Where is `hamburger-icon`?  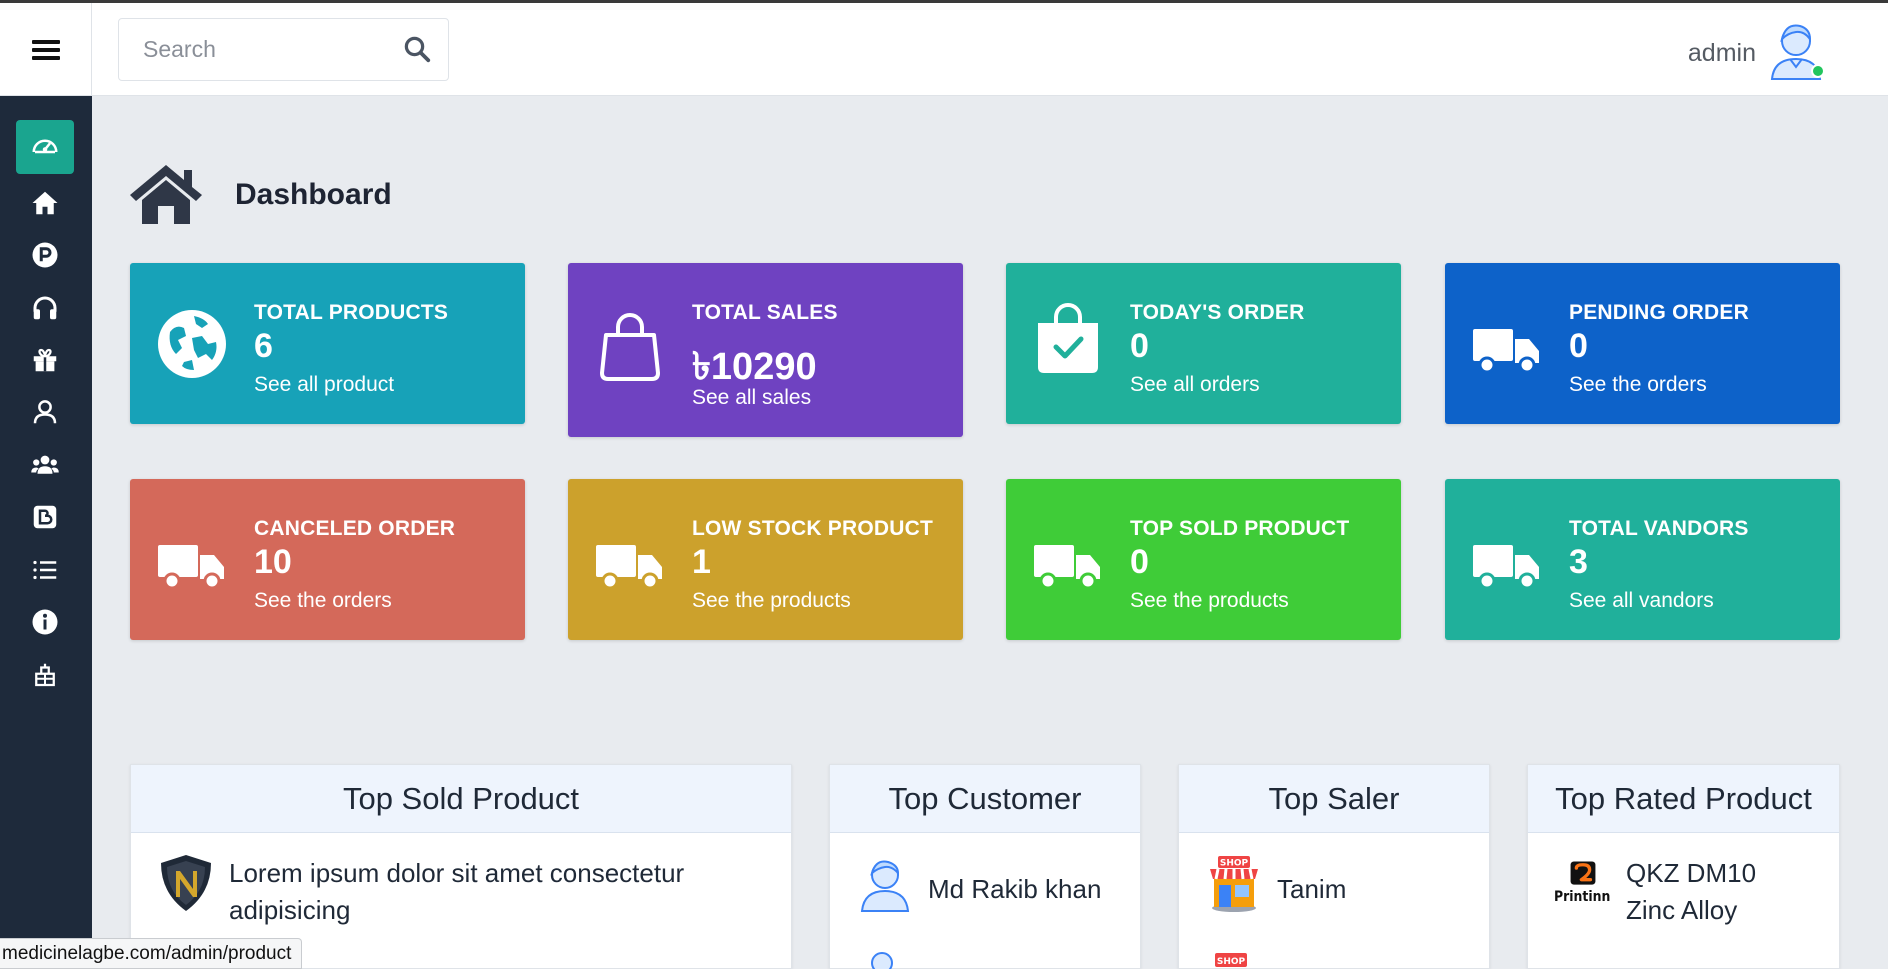 hamburger-icon is located at coordinates (45, 50).